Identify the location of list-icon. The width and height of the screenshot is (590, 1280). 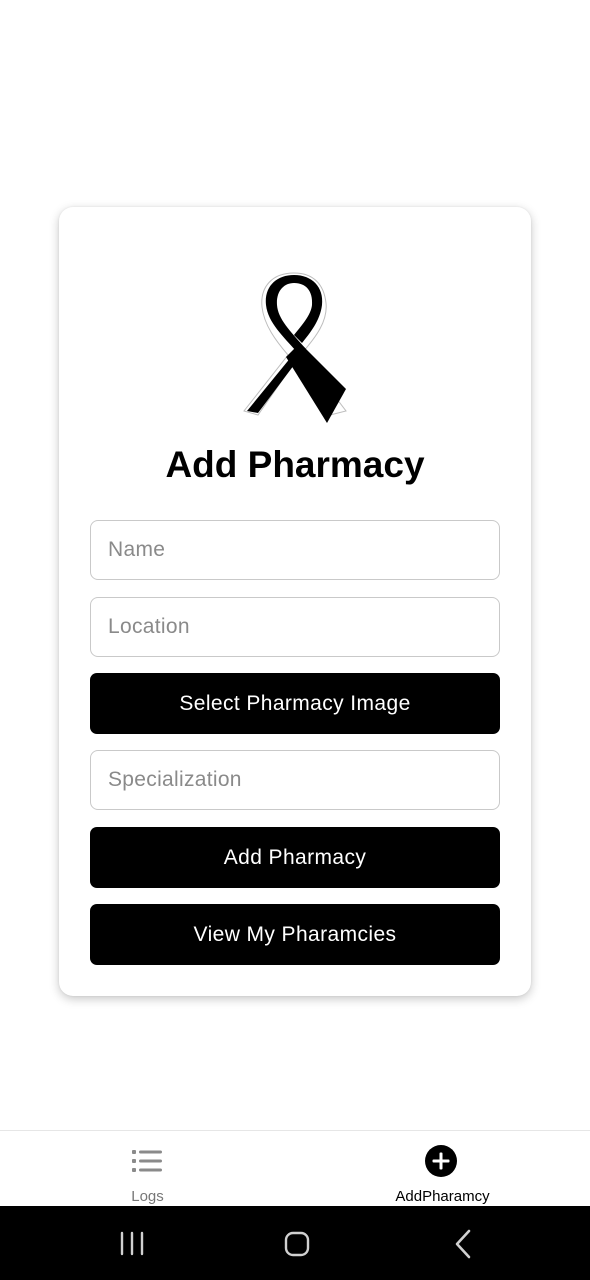
(147, 1161).